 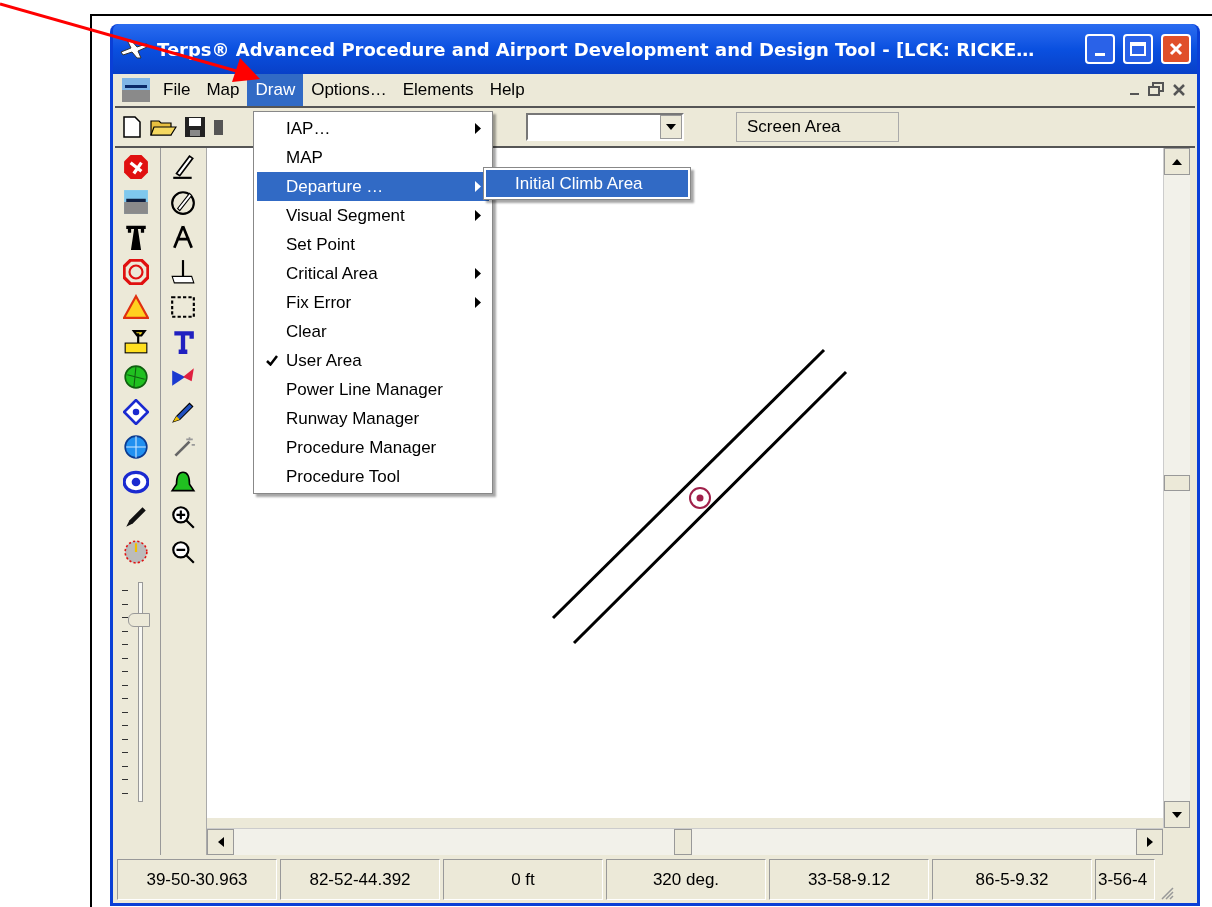 What do you see at coordinates (1125, 879) in the screenshot?
I see `status-panel: 3-56-4` at bounding box center [1125, 879].